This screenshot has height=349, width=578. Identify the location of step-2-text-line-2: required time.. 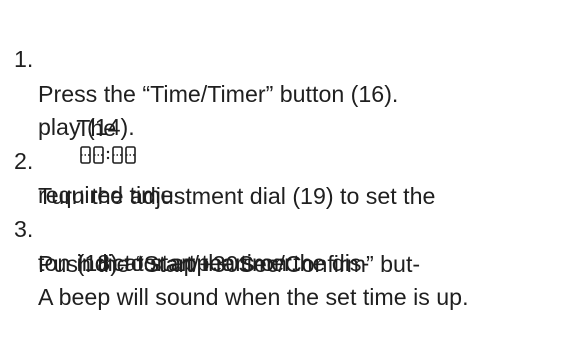
(109, 195).